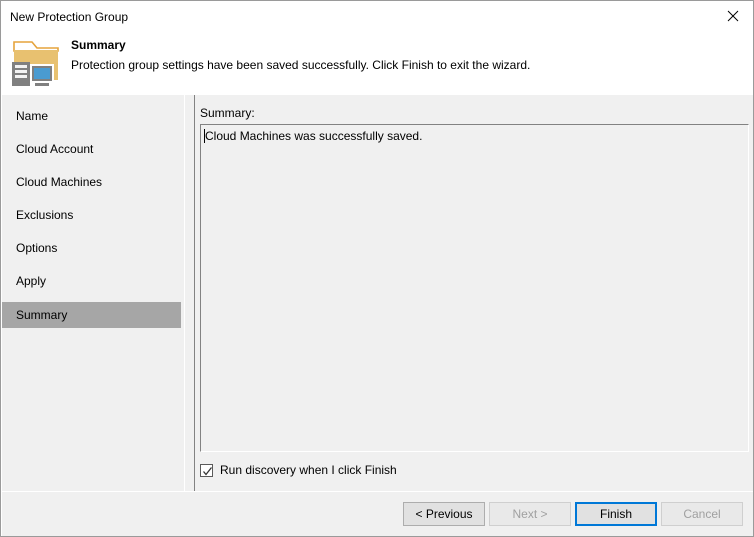 The width and height of the screenshot is (754, 537). What do you see at coordinates (731, 16) in the screenshot?
I see `close-icon` at bounding box center [731, 16].